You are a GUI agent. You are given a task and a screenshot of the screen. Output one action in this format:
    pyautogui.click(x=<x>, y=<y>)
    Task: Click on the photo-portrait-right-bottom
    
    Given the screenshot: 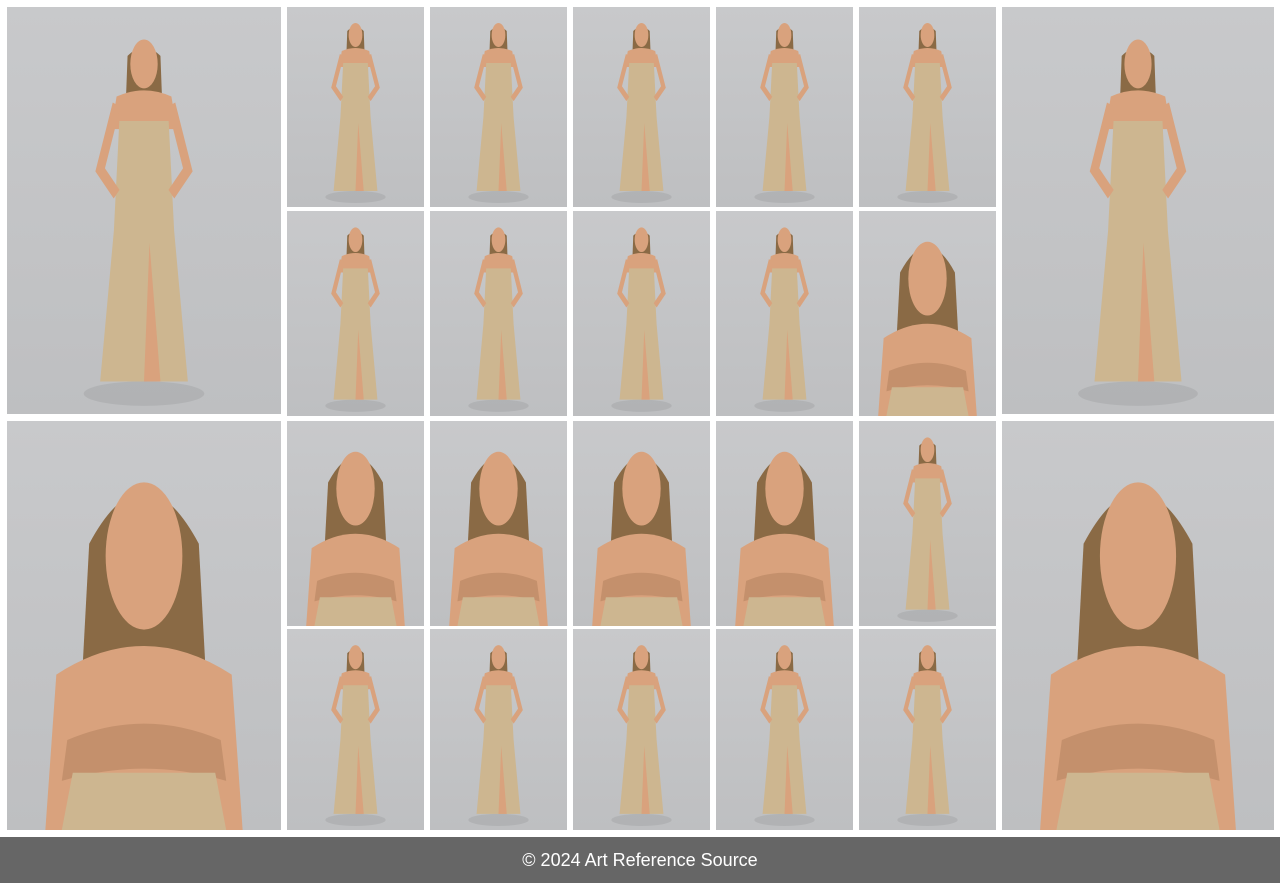 What is the action you would take?
    pyautogui.click(x=1138, y=625)
    